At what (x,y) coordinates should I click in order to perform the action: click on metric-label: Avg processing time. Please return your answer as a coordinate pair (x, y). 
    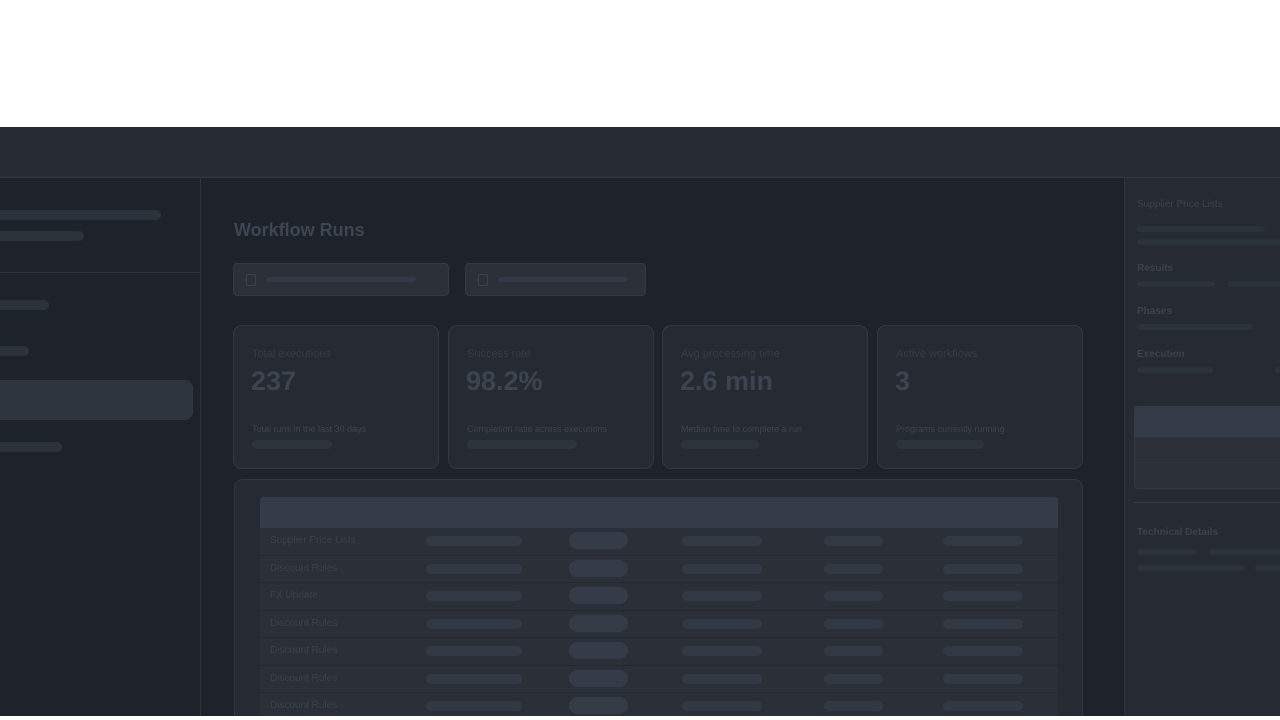
    Looking at the image, I should click on (730, 354).